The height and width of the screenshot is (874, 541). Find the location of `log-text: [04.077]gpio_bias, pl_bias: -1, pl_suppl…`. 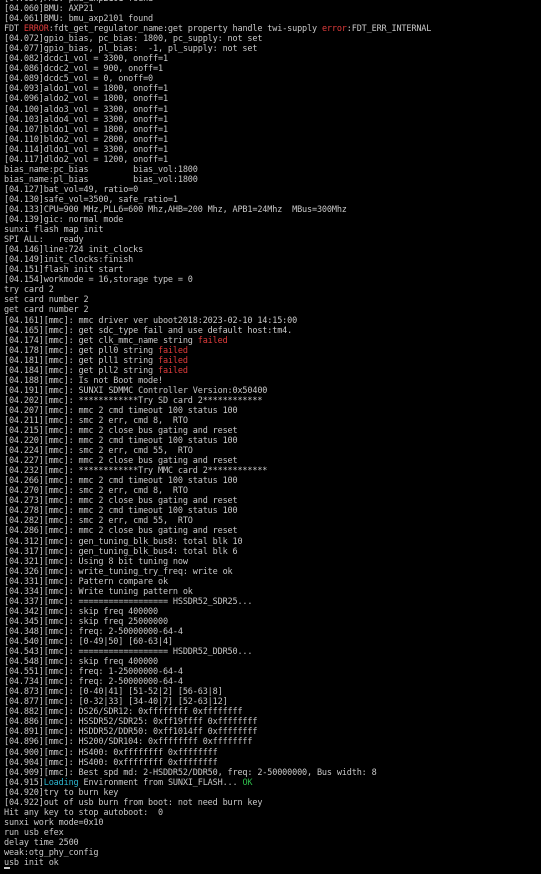

log-text: [04.077]gpio_bias, pl_bias: -1, pl_suppl… is located at coordinates (131, 49).